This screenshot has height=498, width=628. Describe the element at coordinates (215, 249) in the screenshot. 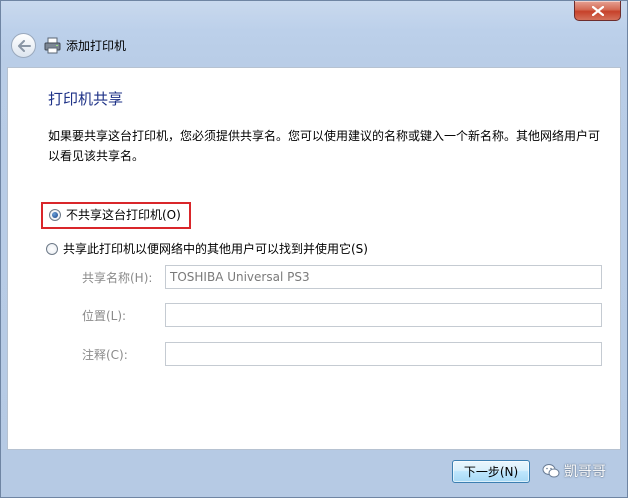

I see `option-share-label: 共享此打印机以便网络中的其他用户可以找到并使用它(S)` at that location.